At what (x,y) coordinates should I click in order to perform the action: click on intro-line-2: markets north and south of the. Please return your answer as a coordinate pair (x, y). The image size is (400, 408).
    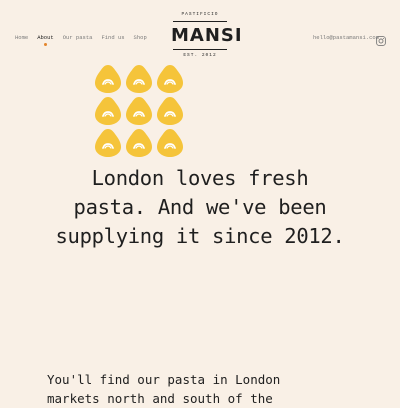
    Looking at the image, I should click on (160, 398).